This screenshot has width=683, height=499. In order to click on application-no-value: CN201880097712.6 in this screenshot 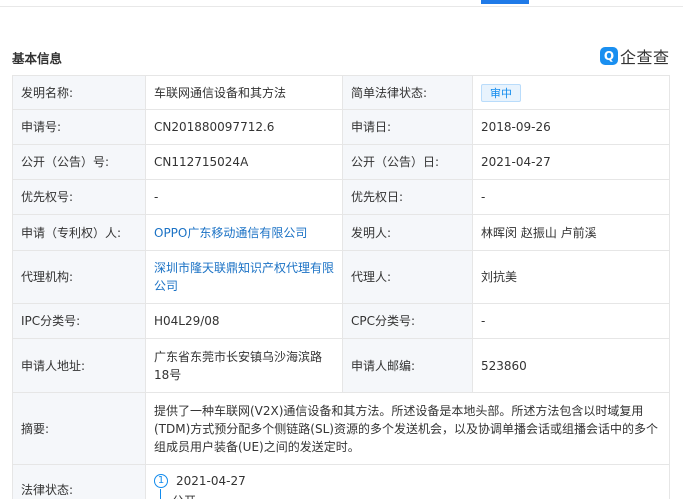, I will do `click(244, 127)`.